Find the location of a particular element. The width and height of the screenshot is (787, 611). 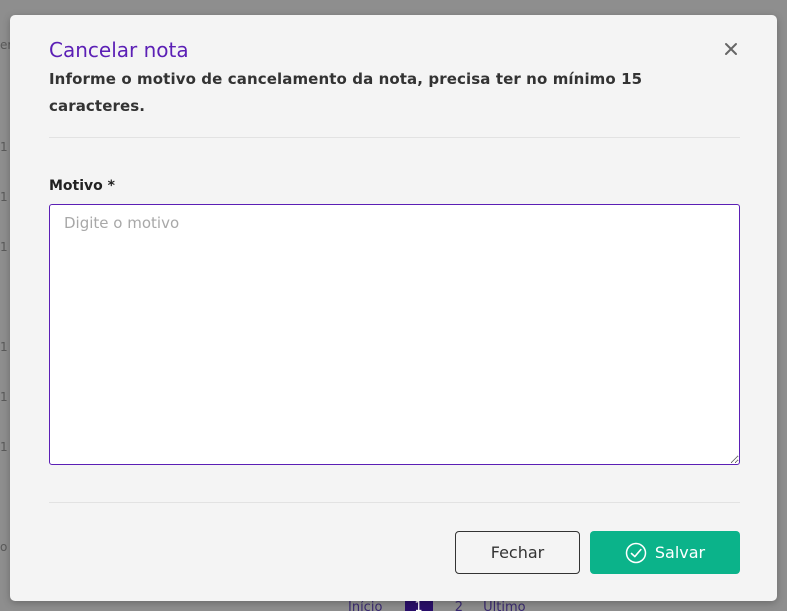

pager-next-page: 2 is located at coordinates (458, 605).